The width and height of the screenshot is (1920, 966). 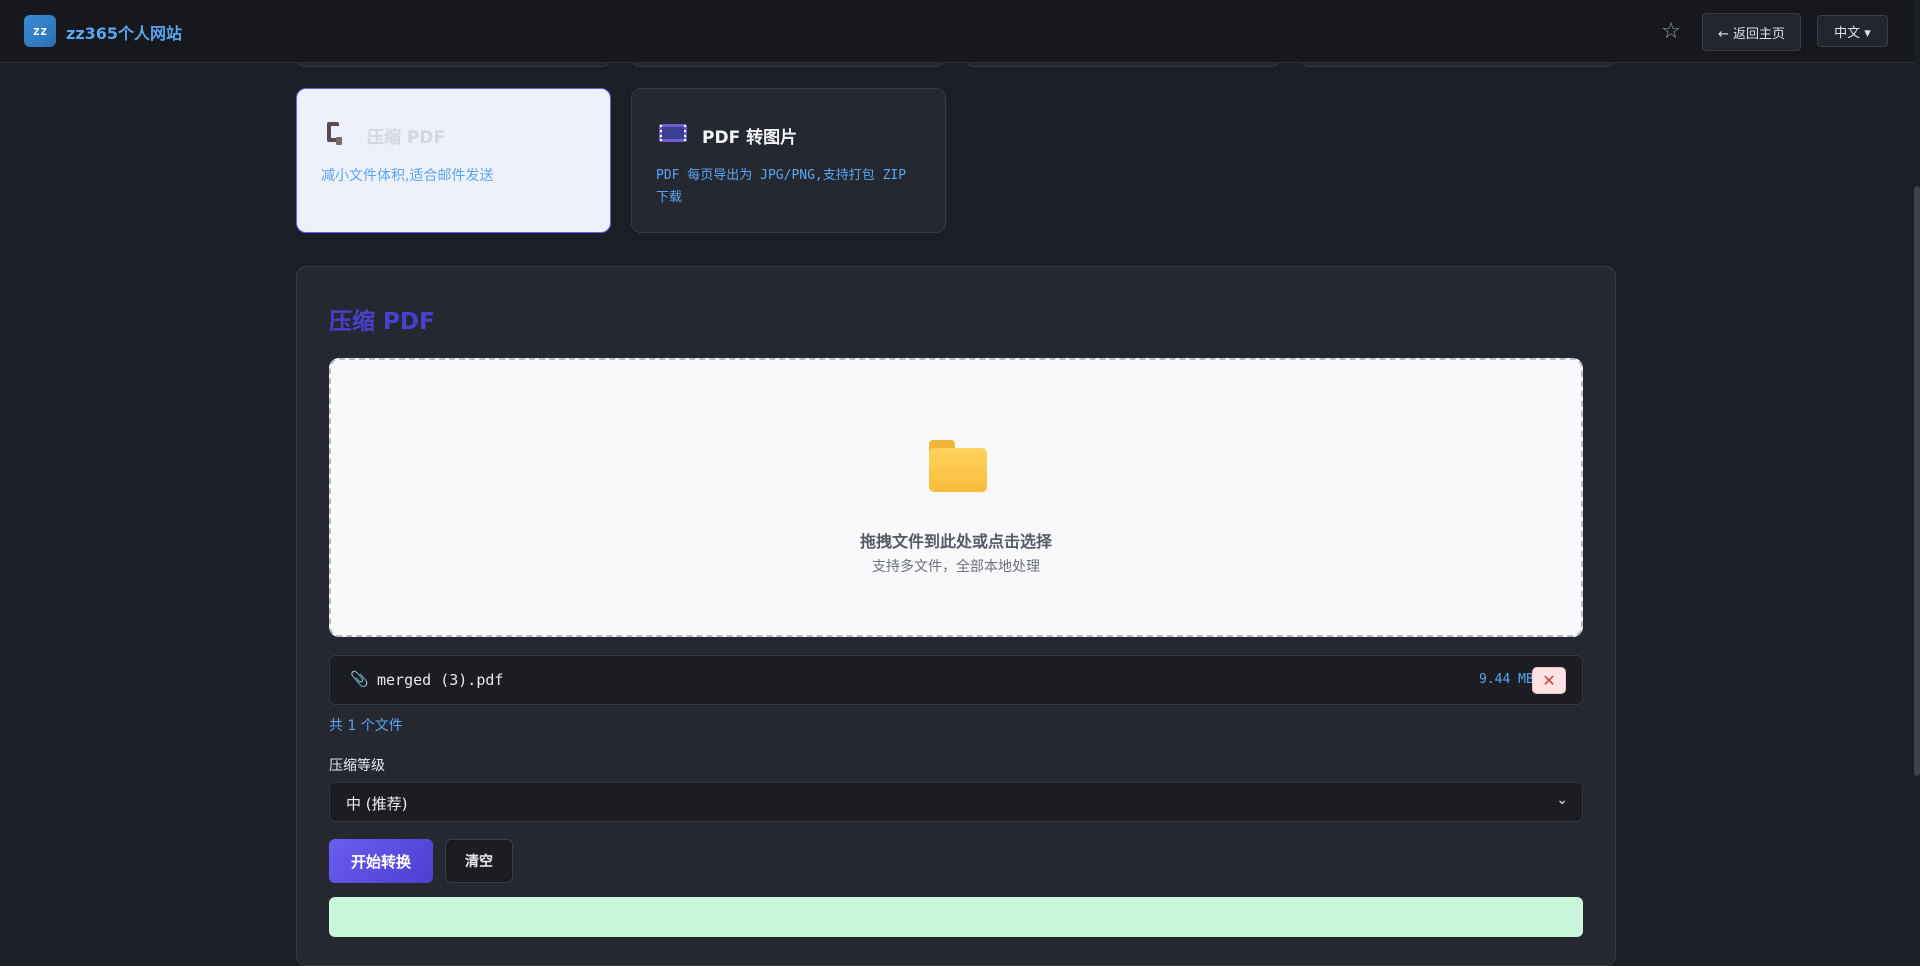 What do you see at coordinates (407, 176) in the screenshot?
I see `tool-card-desc: 减小文件体积,适合邮件发送` at bounding box center [407, 176].